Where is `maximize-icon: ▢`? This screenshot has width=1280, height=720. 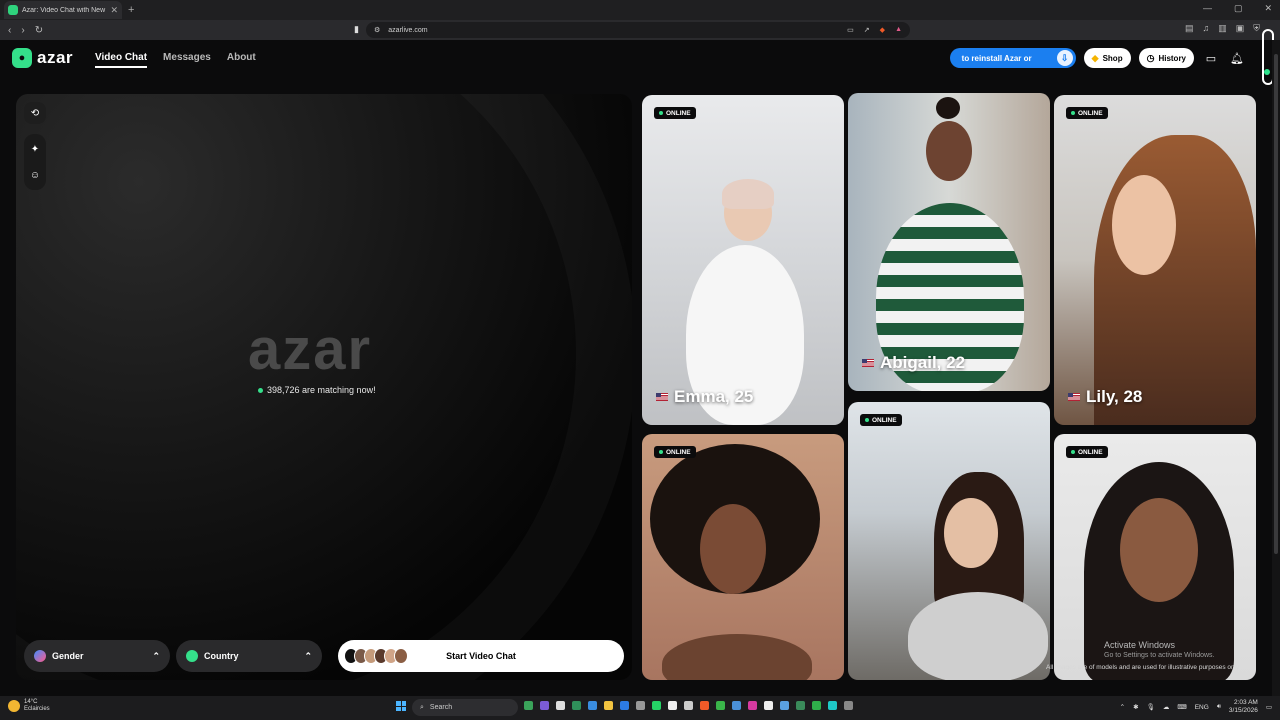
maximize-icon: ▢ is located at coordinates (1238, 8).